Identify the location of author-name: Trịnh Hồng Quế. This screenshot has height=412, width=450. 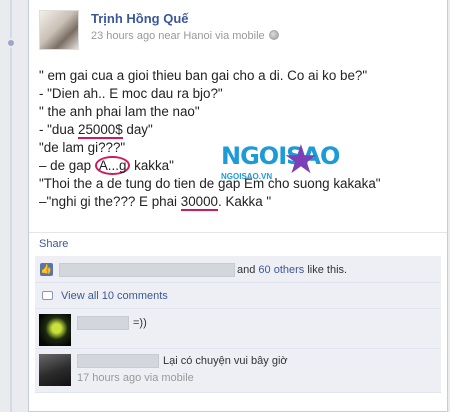
(140, 18).